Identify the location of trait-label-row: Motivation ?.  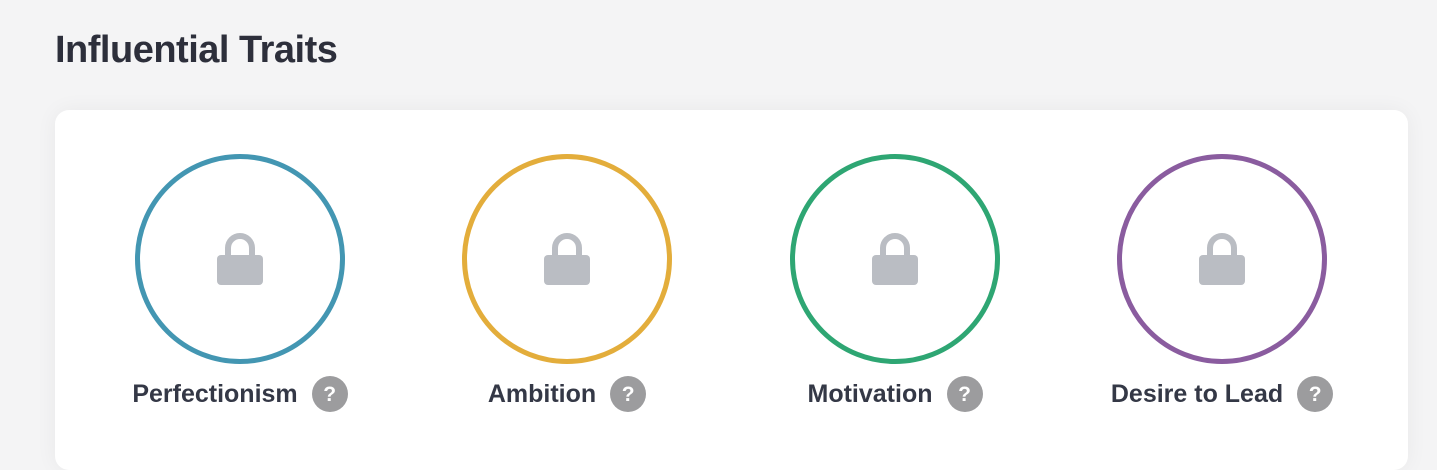
(895, 394).